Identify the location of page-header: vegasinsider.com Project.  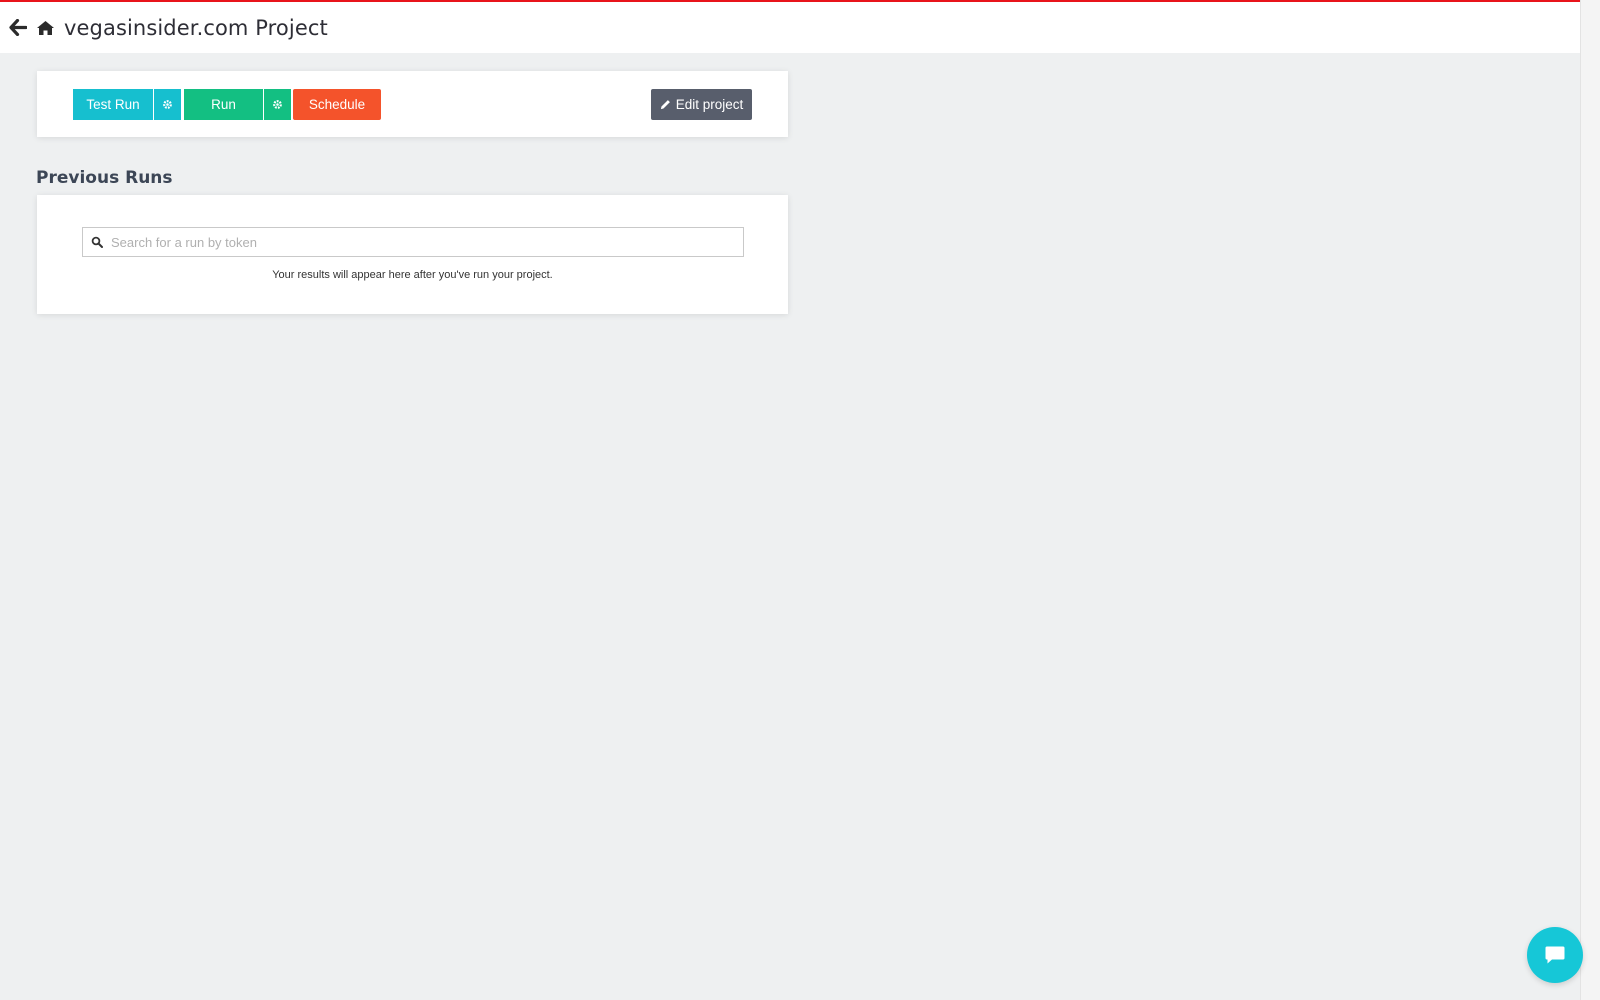
(795, 27).